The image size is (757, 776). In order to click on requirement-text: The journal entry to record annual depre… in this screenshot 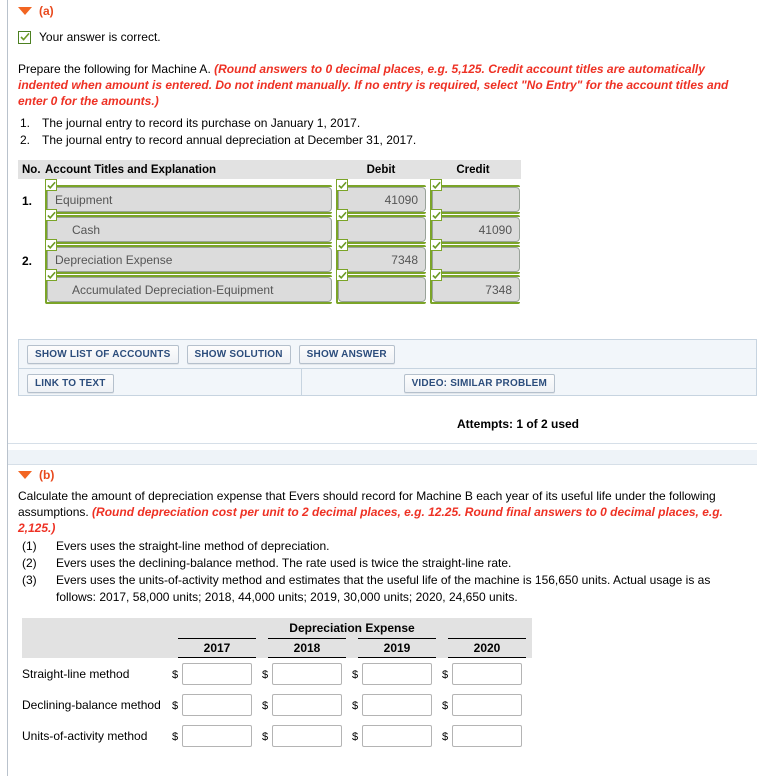, I will do `click(229, 140)`.